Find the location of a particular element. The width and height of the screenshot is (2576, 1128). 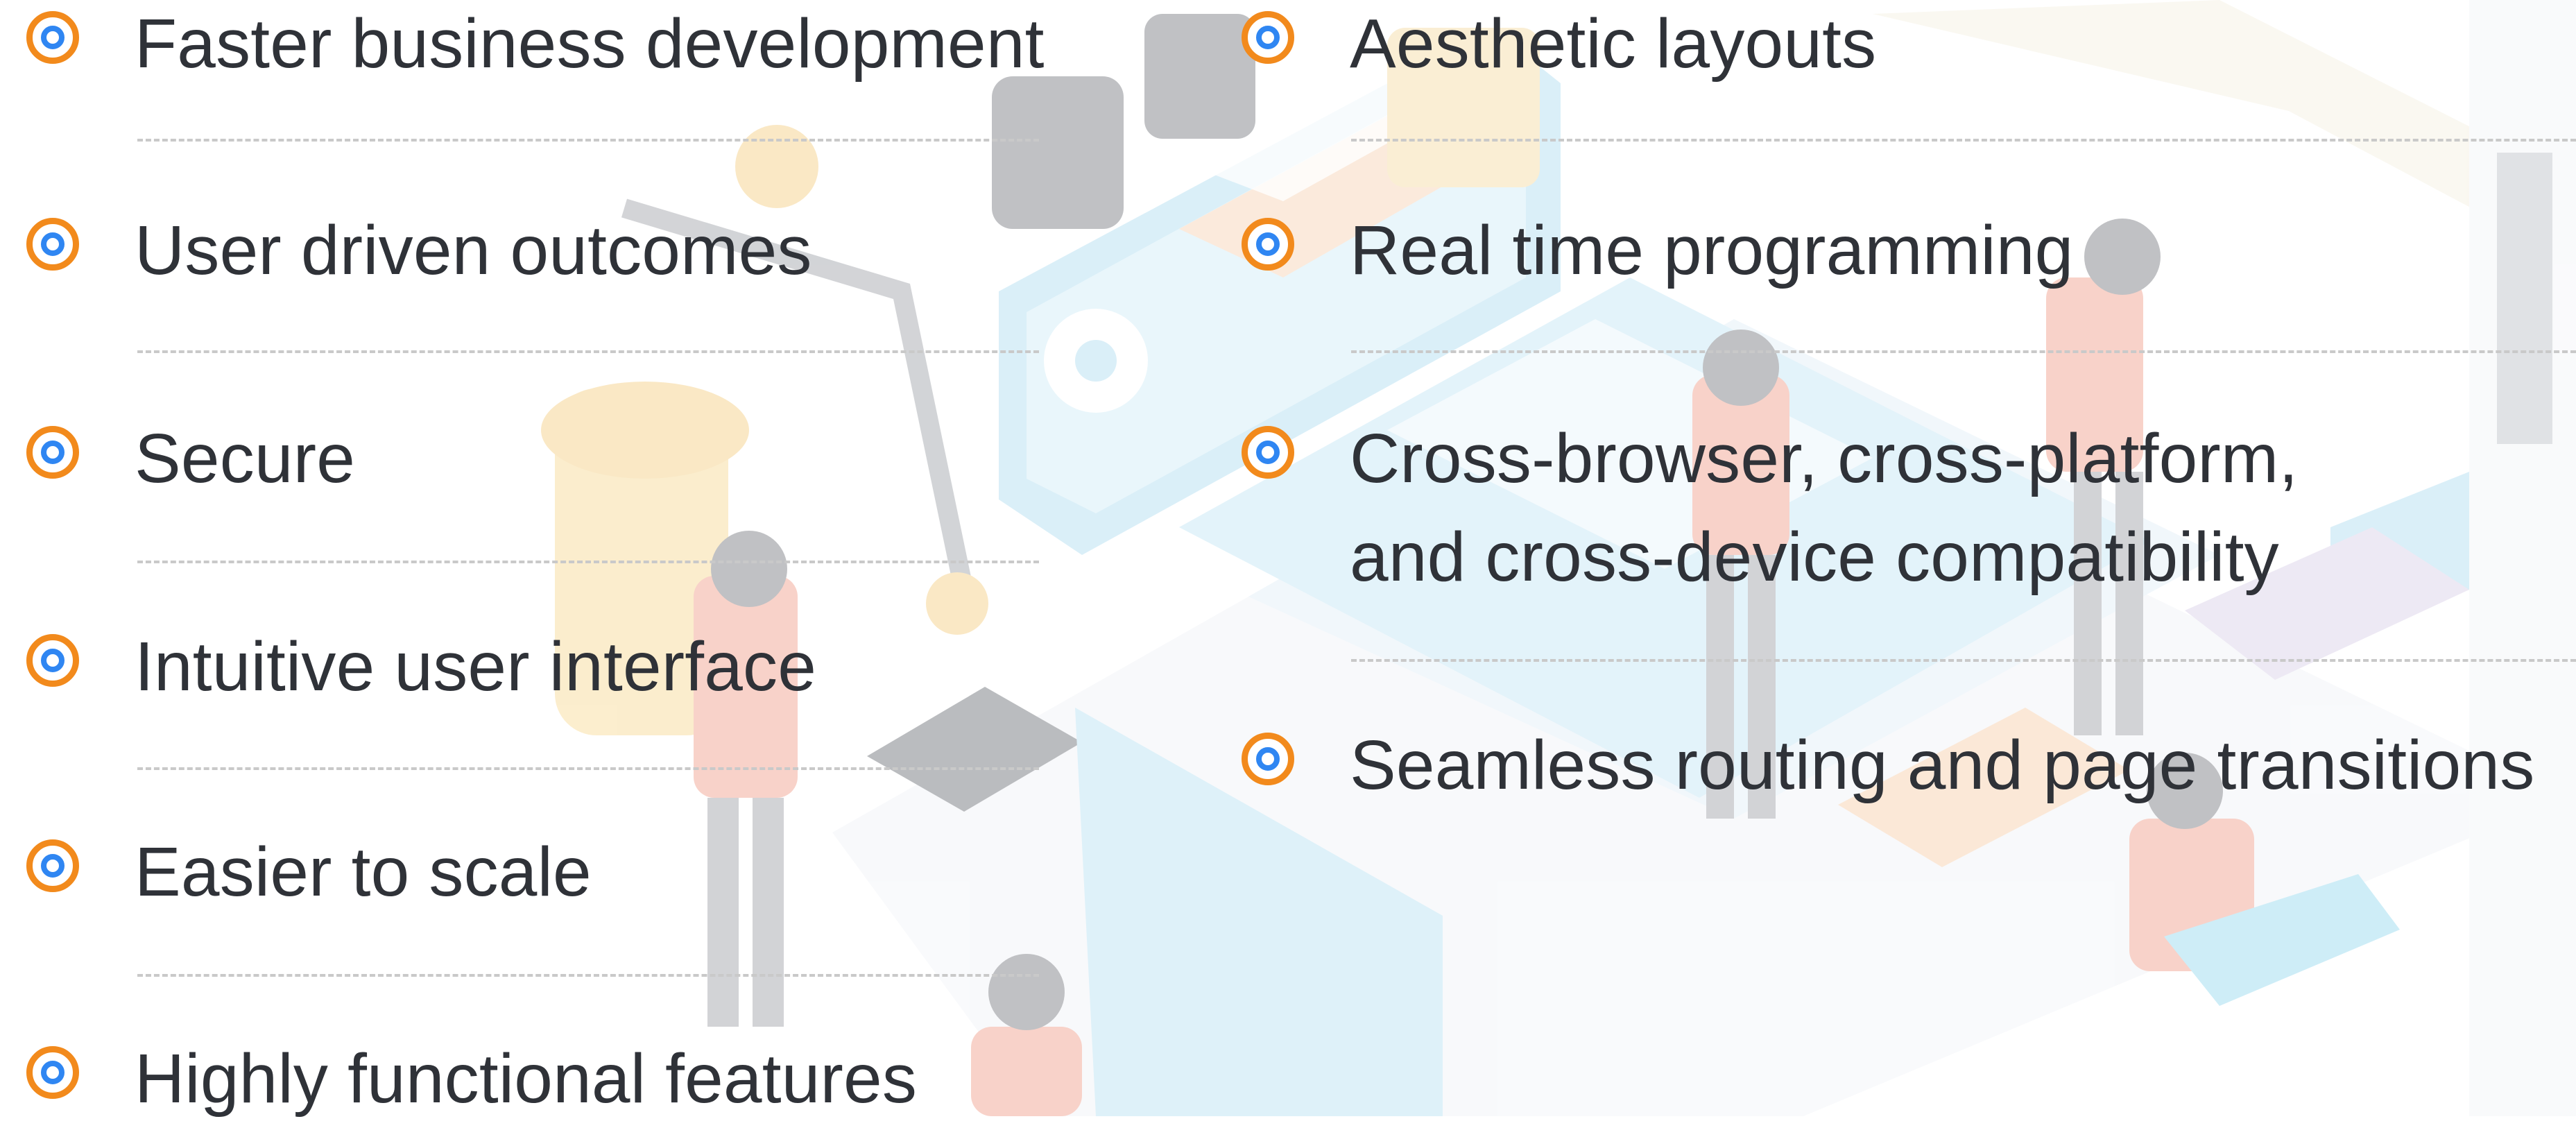

feature-item: Secure is located at coordinates (190, 459).